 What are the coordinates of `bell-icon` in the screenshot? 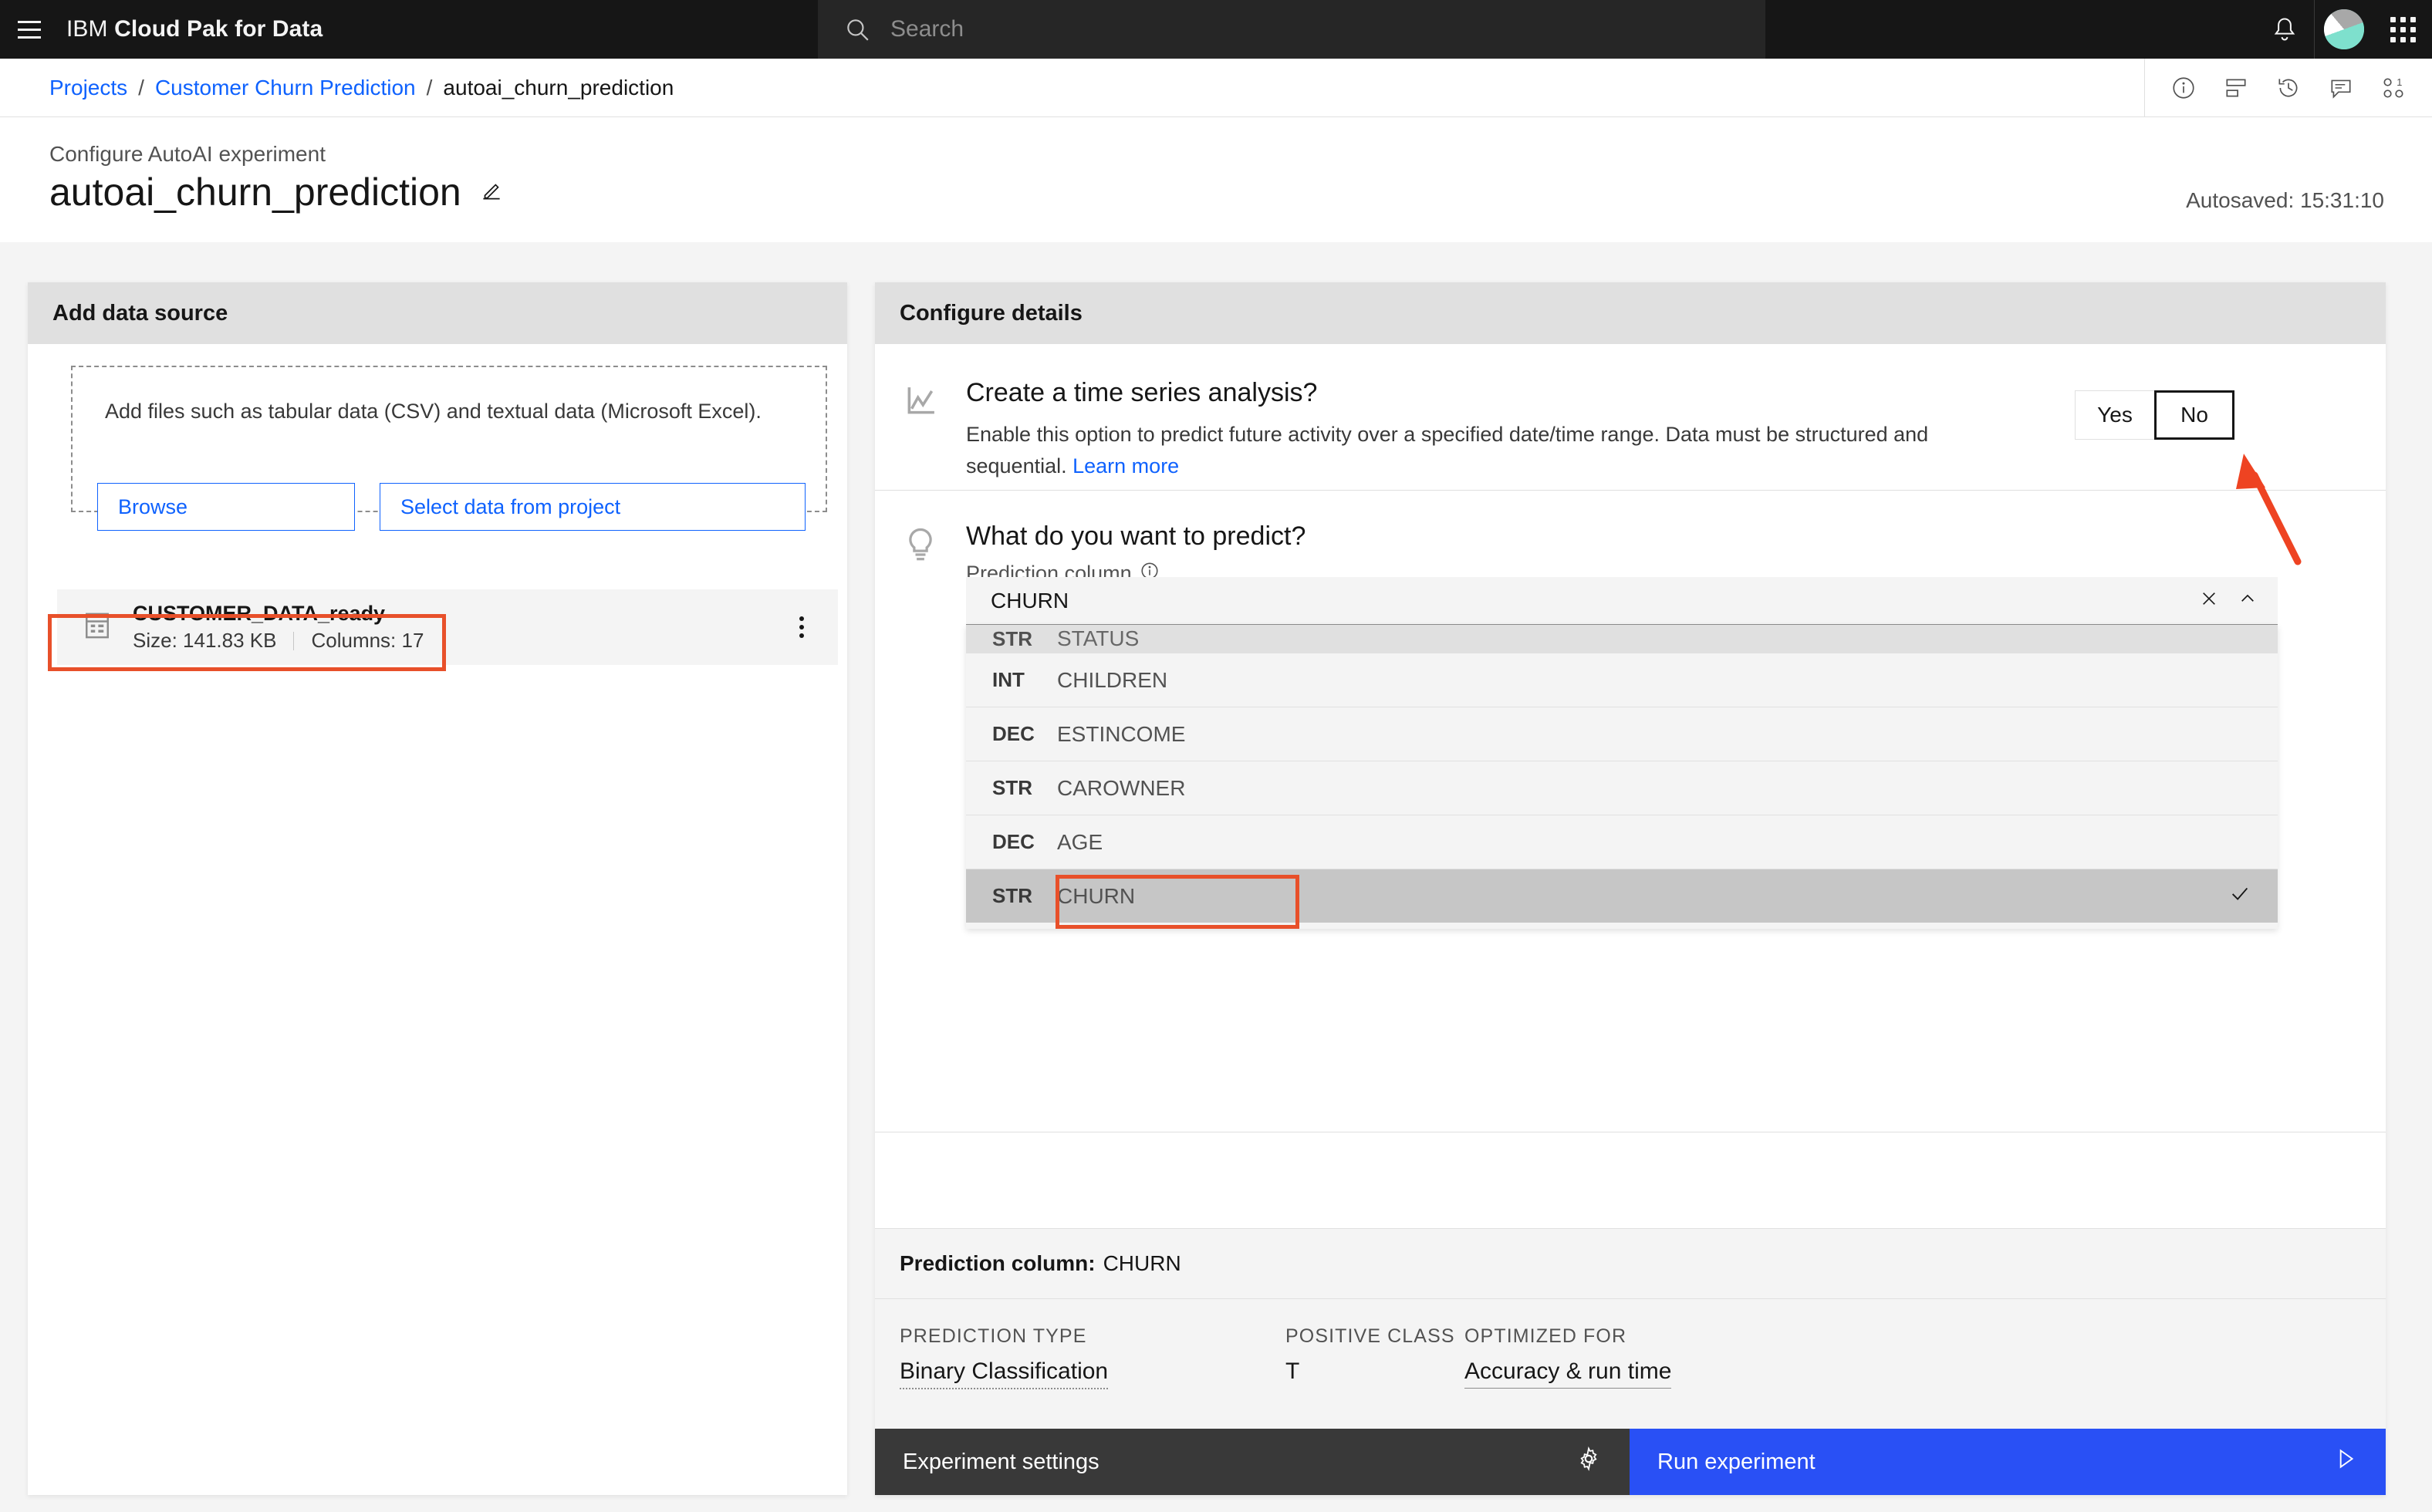 It's located at (2284, 29).